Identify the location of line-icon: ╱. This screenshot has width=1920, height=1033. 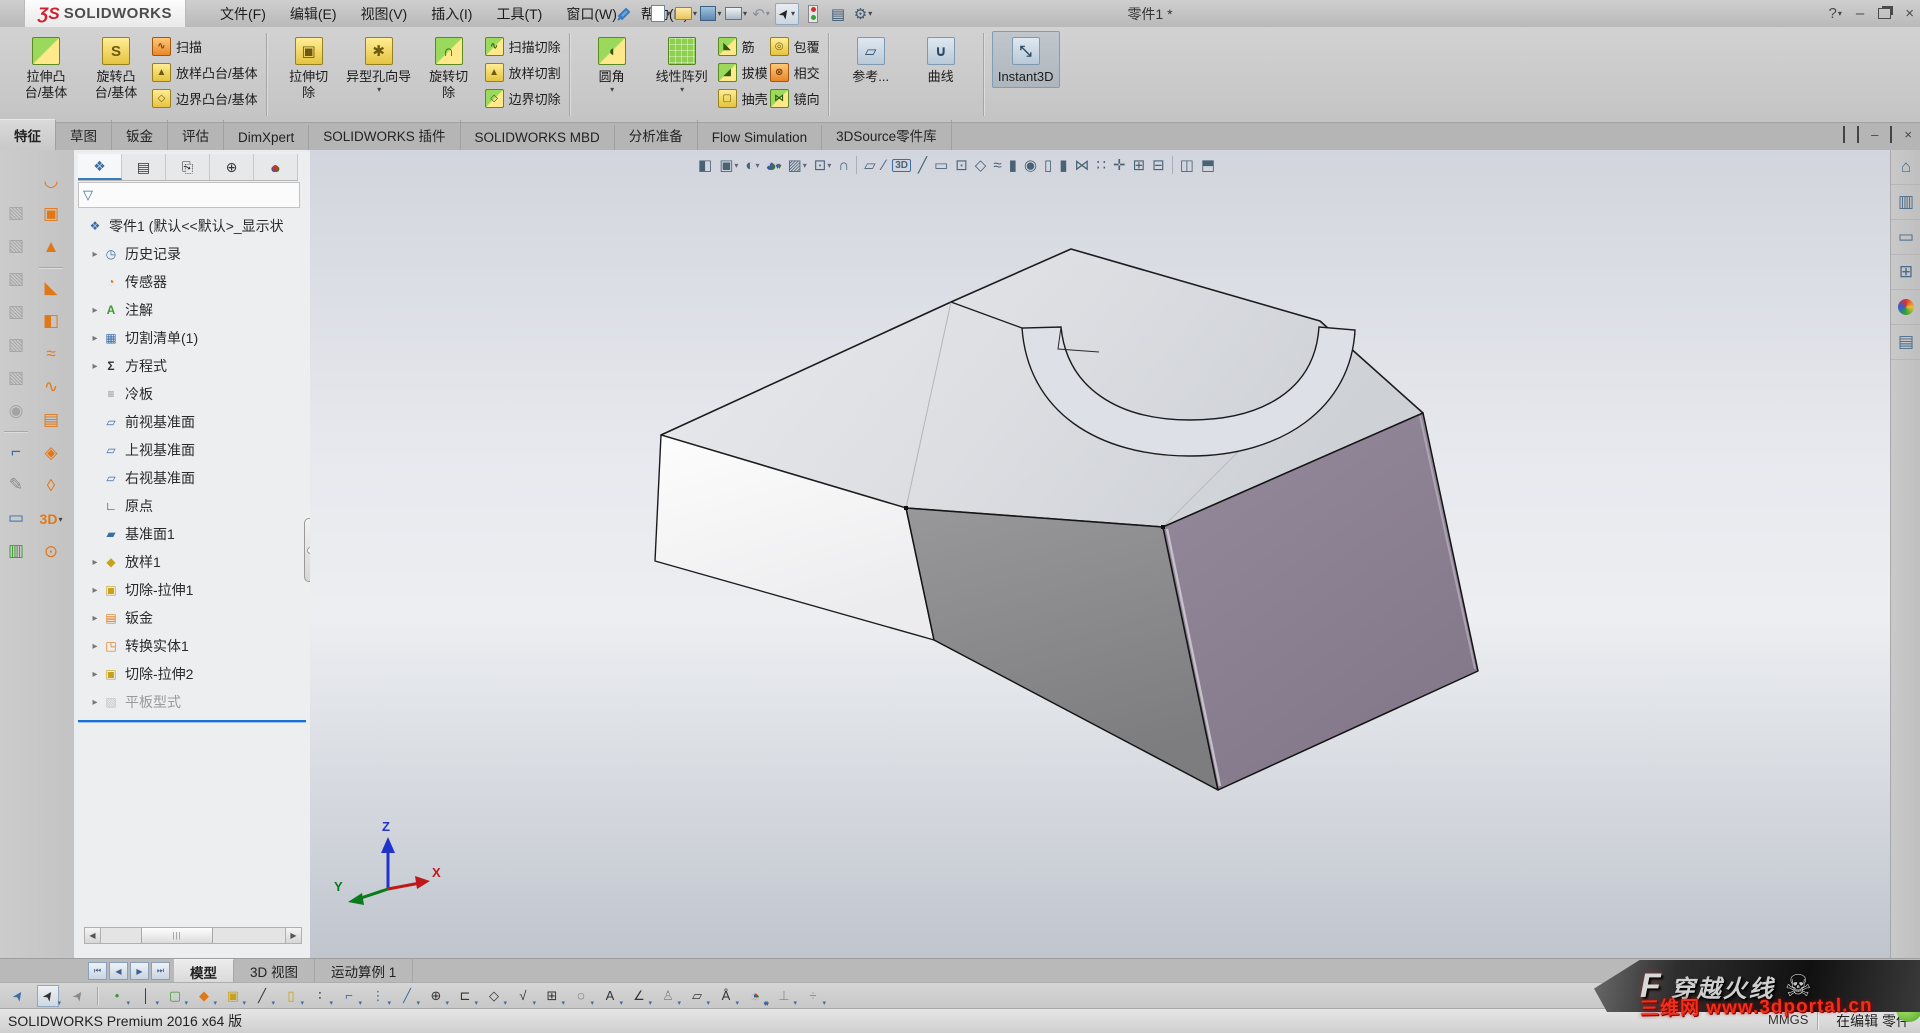
(922, 165).